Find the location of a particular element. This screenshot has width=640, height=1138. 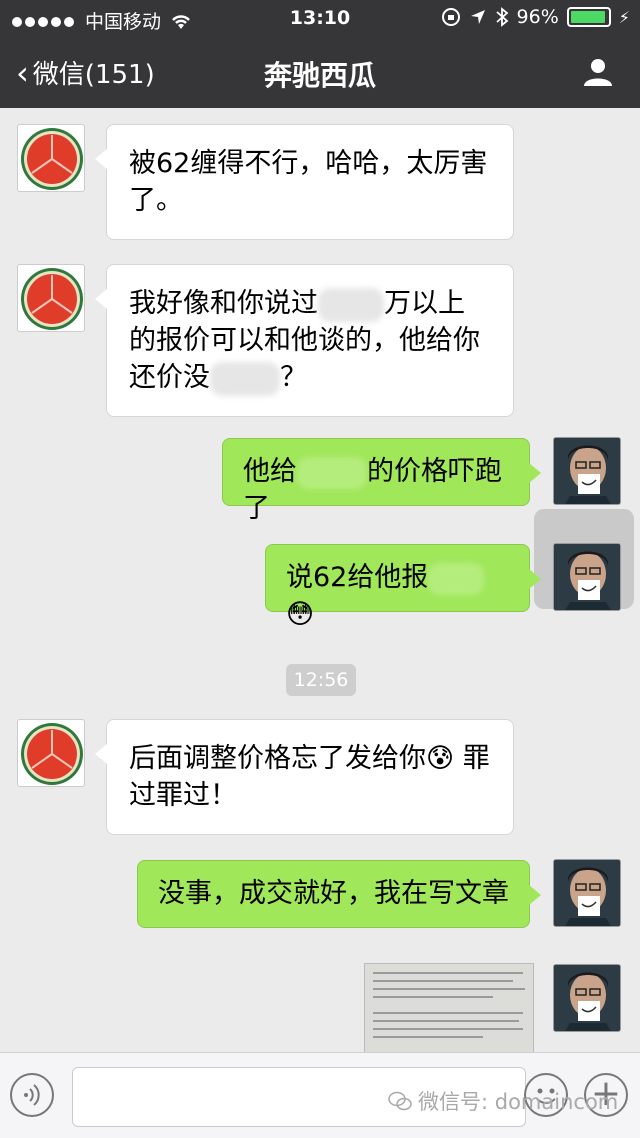

battery-percent: 96% is located at coordinates (537, 17).